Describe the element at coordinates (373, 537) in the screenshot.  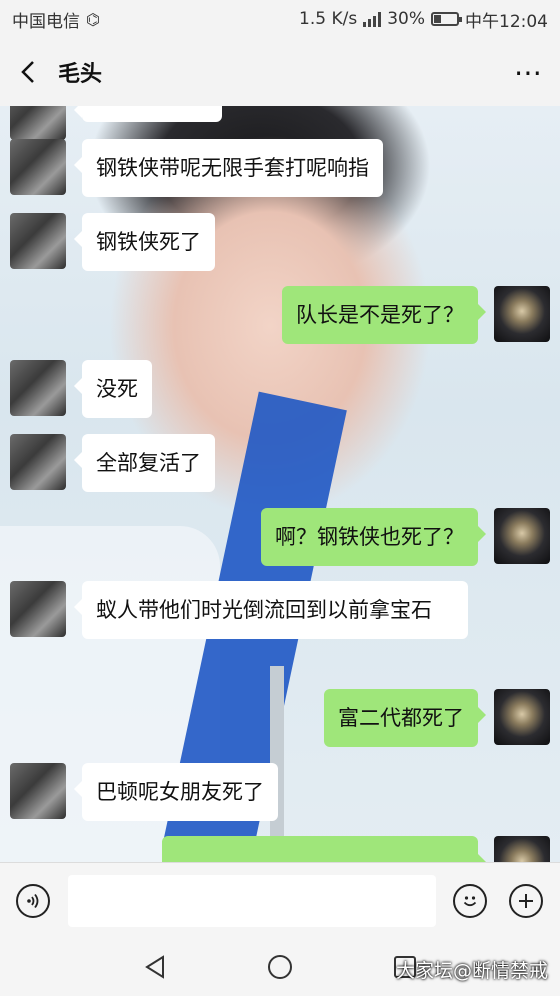
I see `message-bubble: 啊？钢铁侠也死了？` at that location.